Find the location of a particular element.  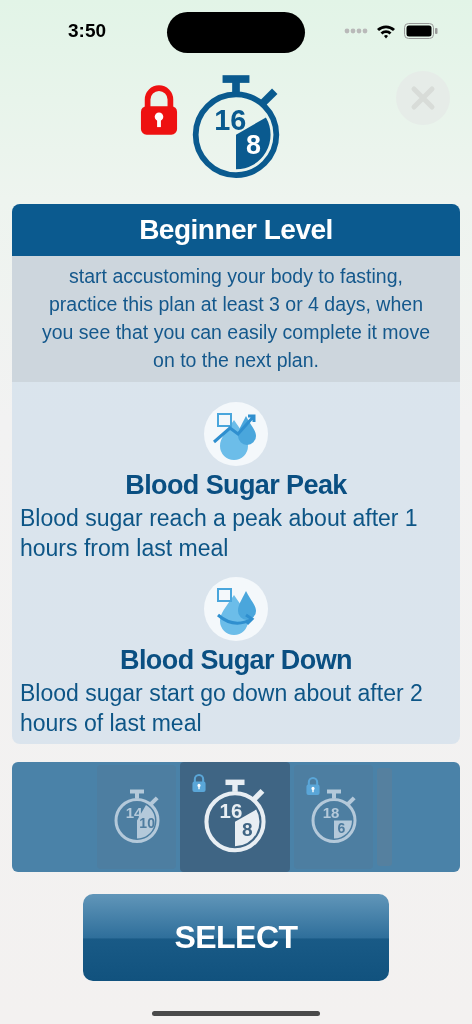

battery-icon is located at coordinates (421, 31).